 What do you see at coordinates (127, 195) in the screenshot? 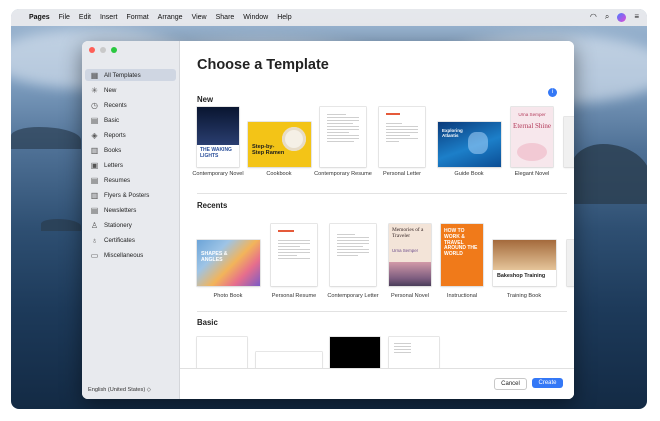
I see `sidebar-item-label: Flyers & Posters` at bounding box center [127, 195].